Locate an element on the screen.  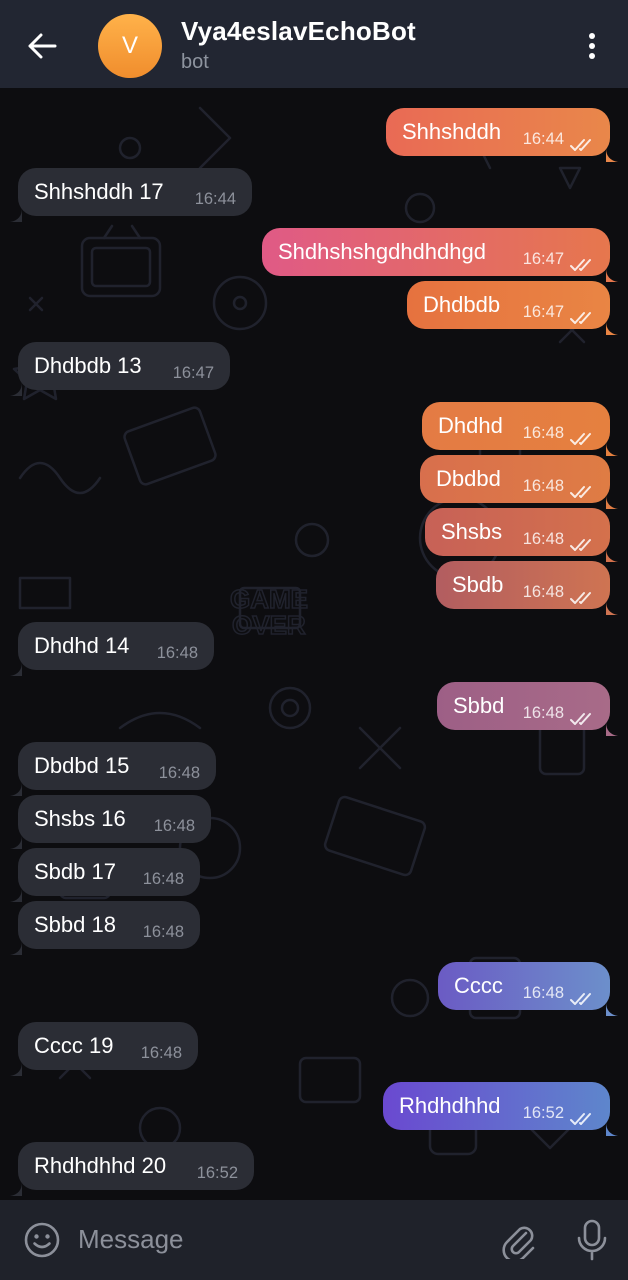
incoming-message: Cccc 19 16:48 is located at coordinates (104, 1049).